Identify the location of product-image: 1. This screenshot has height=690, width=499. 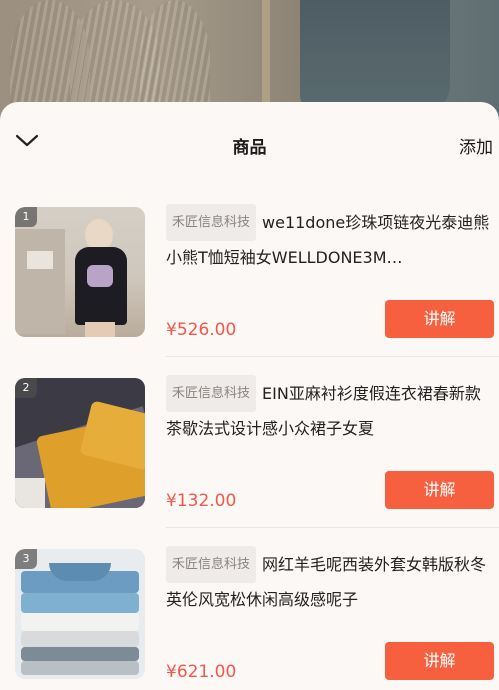
(80, 272).